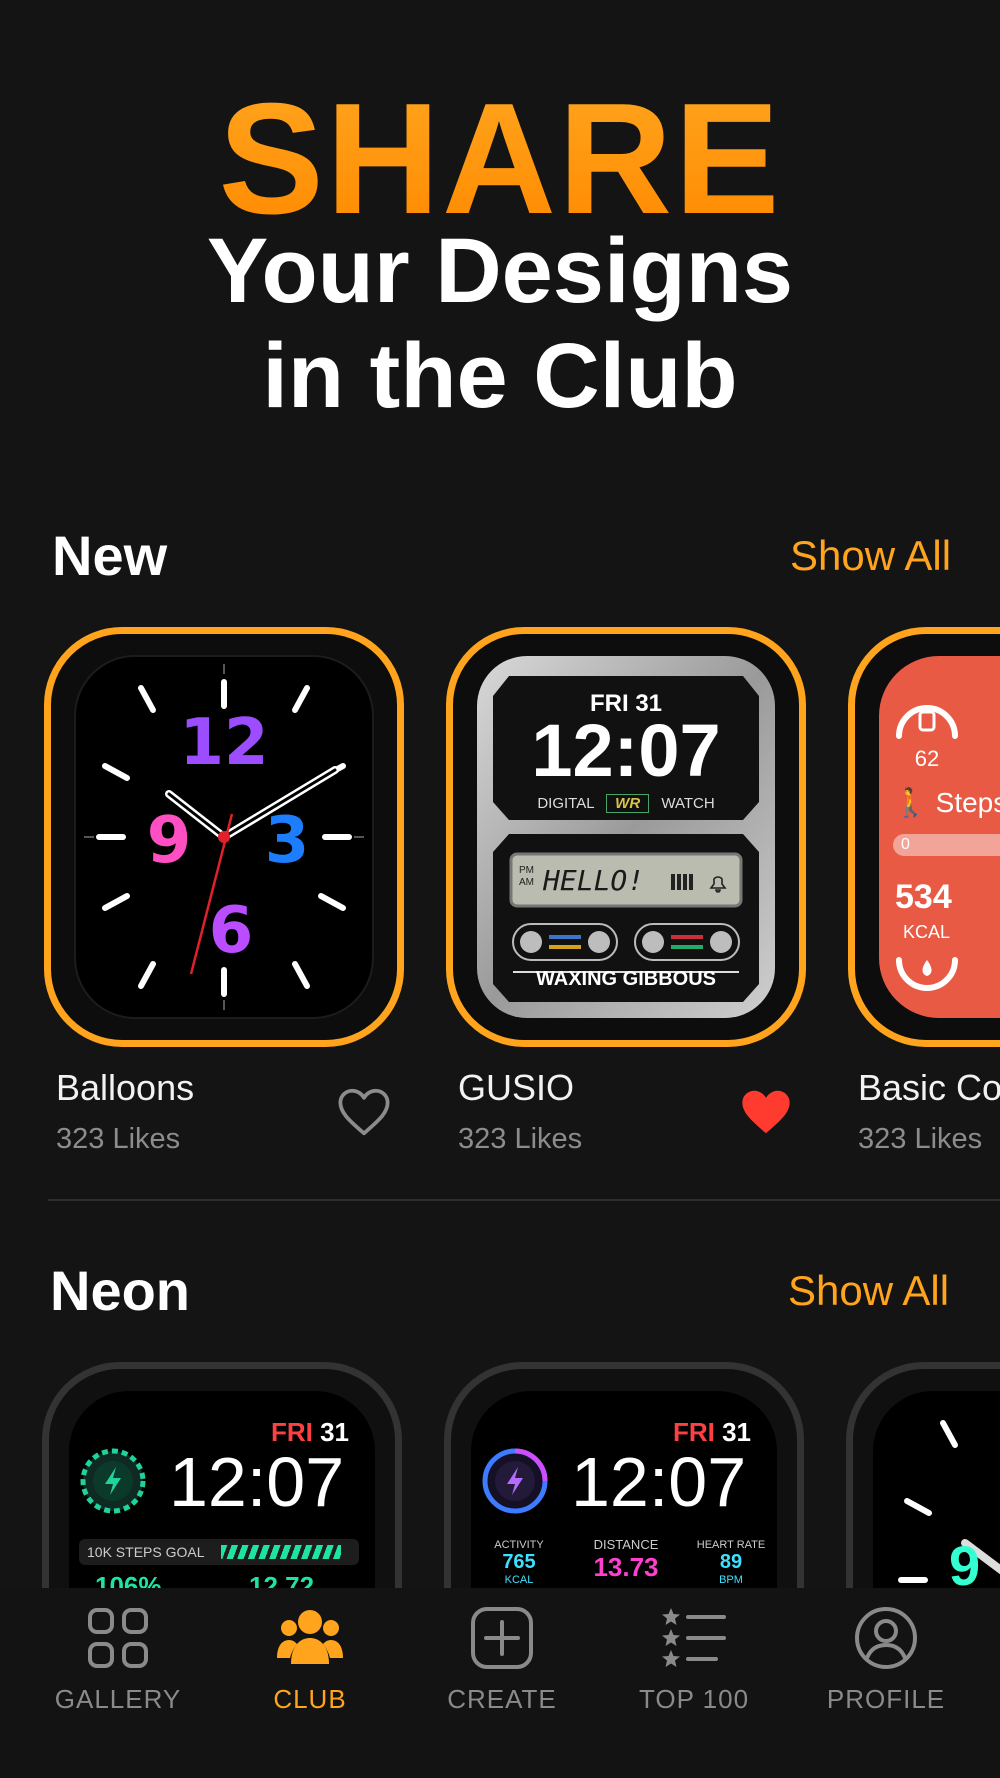 The width and height of the screenshot is (1000, 1778). I want to click on watchface-frame: 9, so click(923, 1475).